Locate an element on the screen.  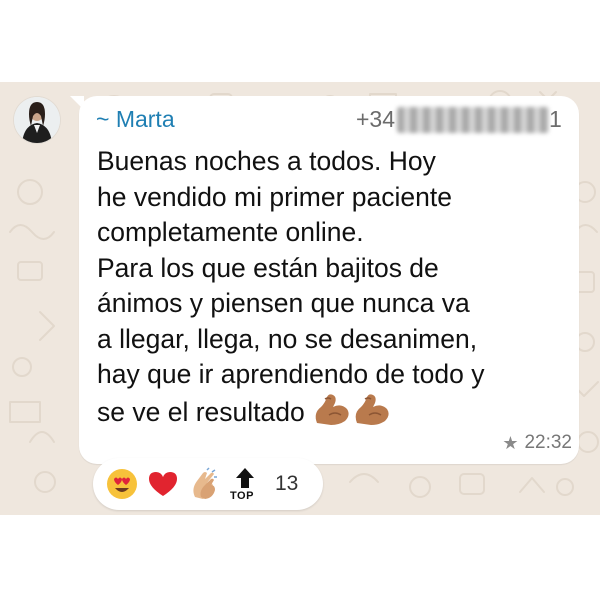
phone-prefix: +34 is located at coordinates (376, 119).